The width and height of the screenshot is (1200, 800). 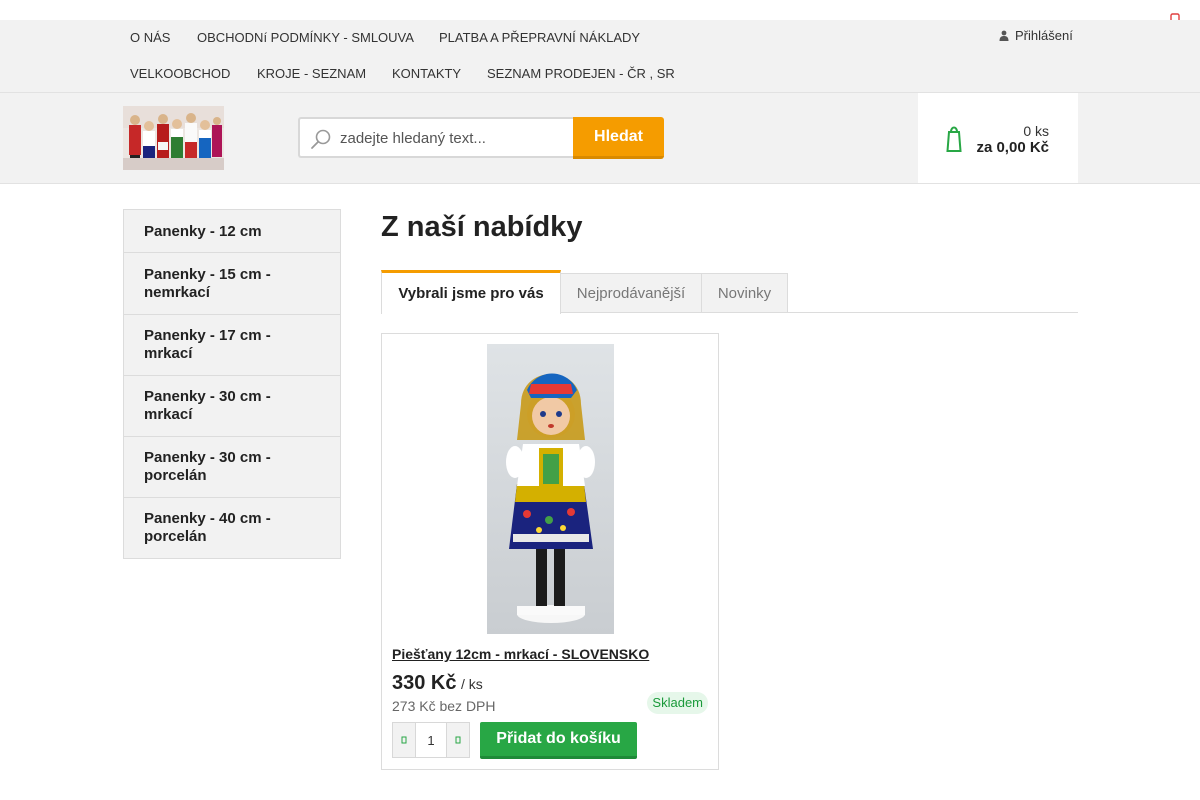 I want to click on login-label: Přihlášení, so click(x=1044, y=35).